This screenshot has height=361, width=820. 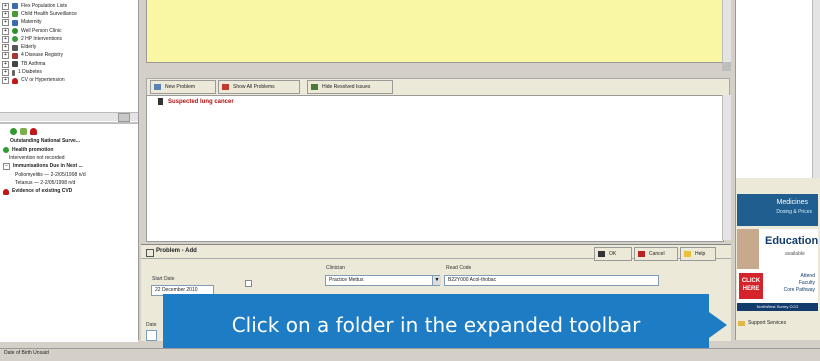 I want to click on alert-label: Tetanus — 2-2/05/1998 n/d, so click(x=45, y=182).